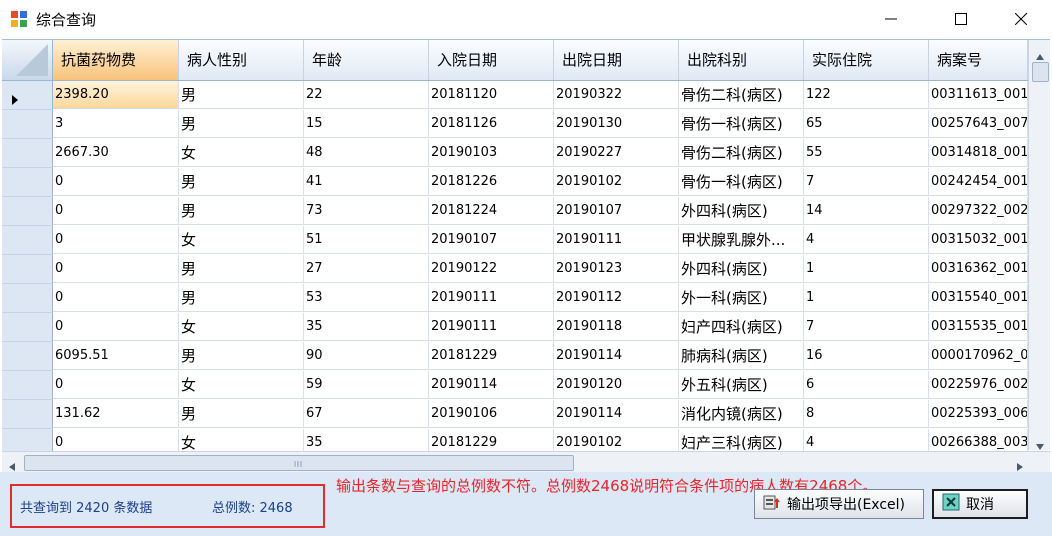 The width and height of the screenshot is (1052, 536). I want to click on column-header: 抗菌药物费, so click(116, 60).